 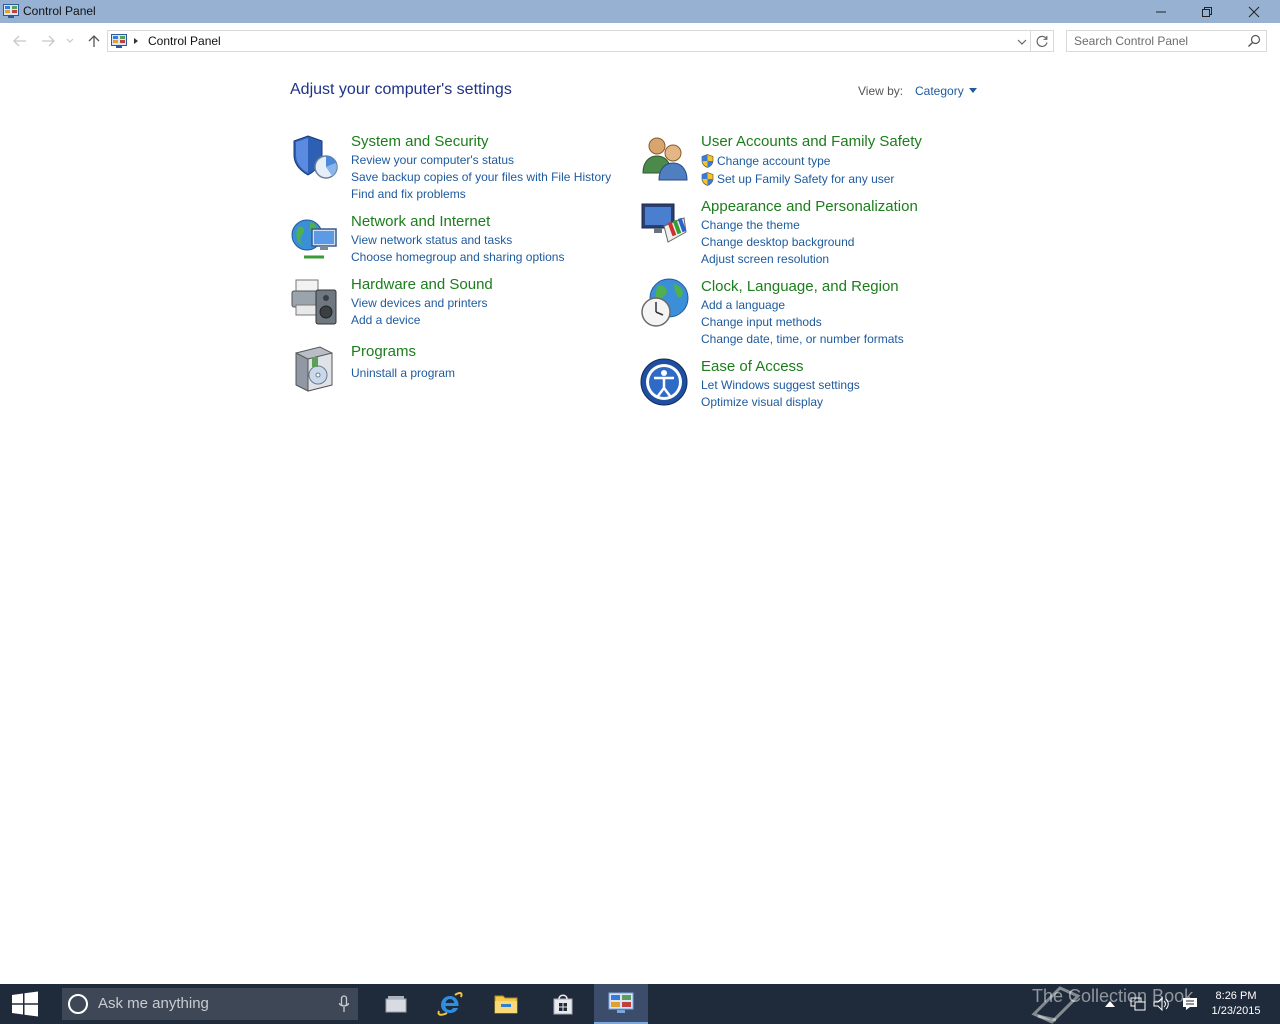 What do you see at coordinates (1254, 41) in the screenshot?
I see `search-icon` at bounding box center [1254, 41].